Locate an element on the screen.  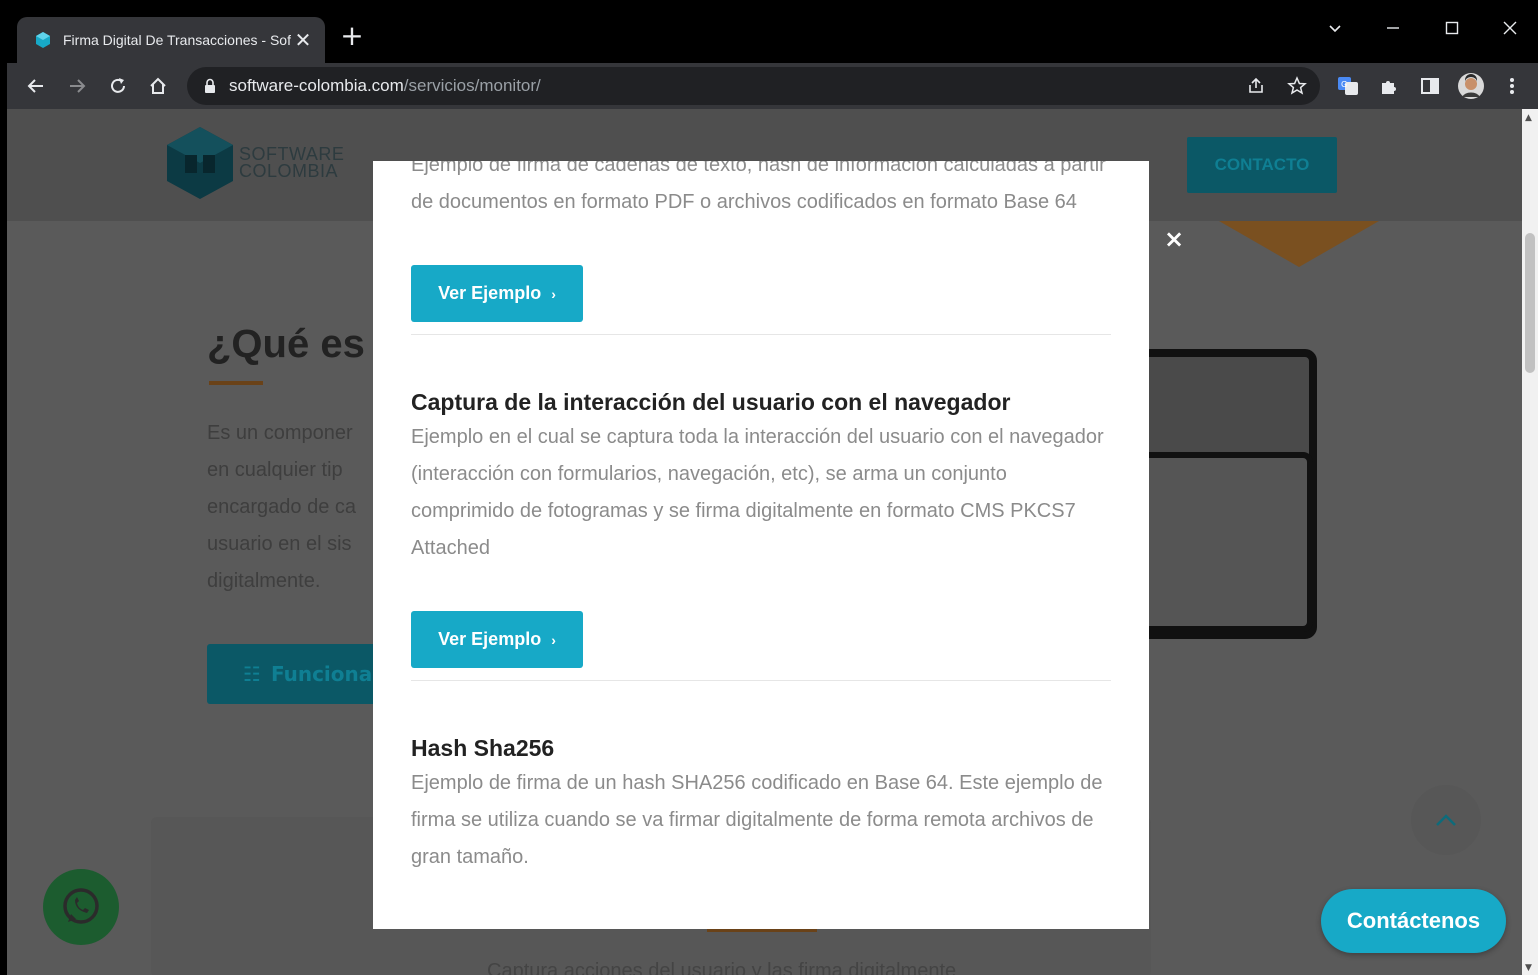
paragraph-line: encargado de ca is located at coordinates (282, 507).